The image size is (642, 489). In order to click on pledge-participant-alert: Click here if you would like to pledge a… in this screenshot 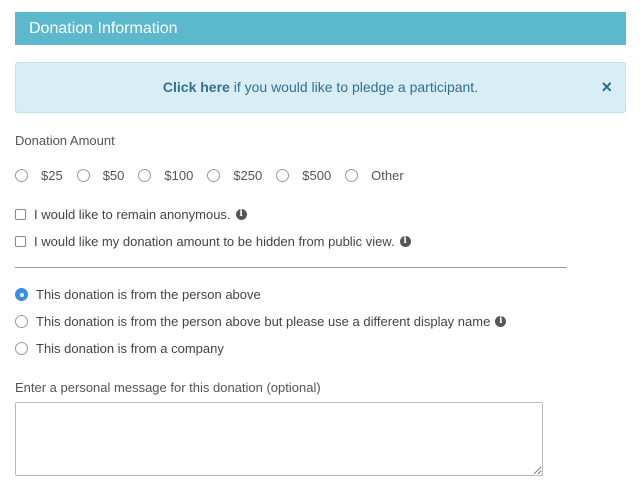, I will do `click(320, 87)`.